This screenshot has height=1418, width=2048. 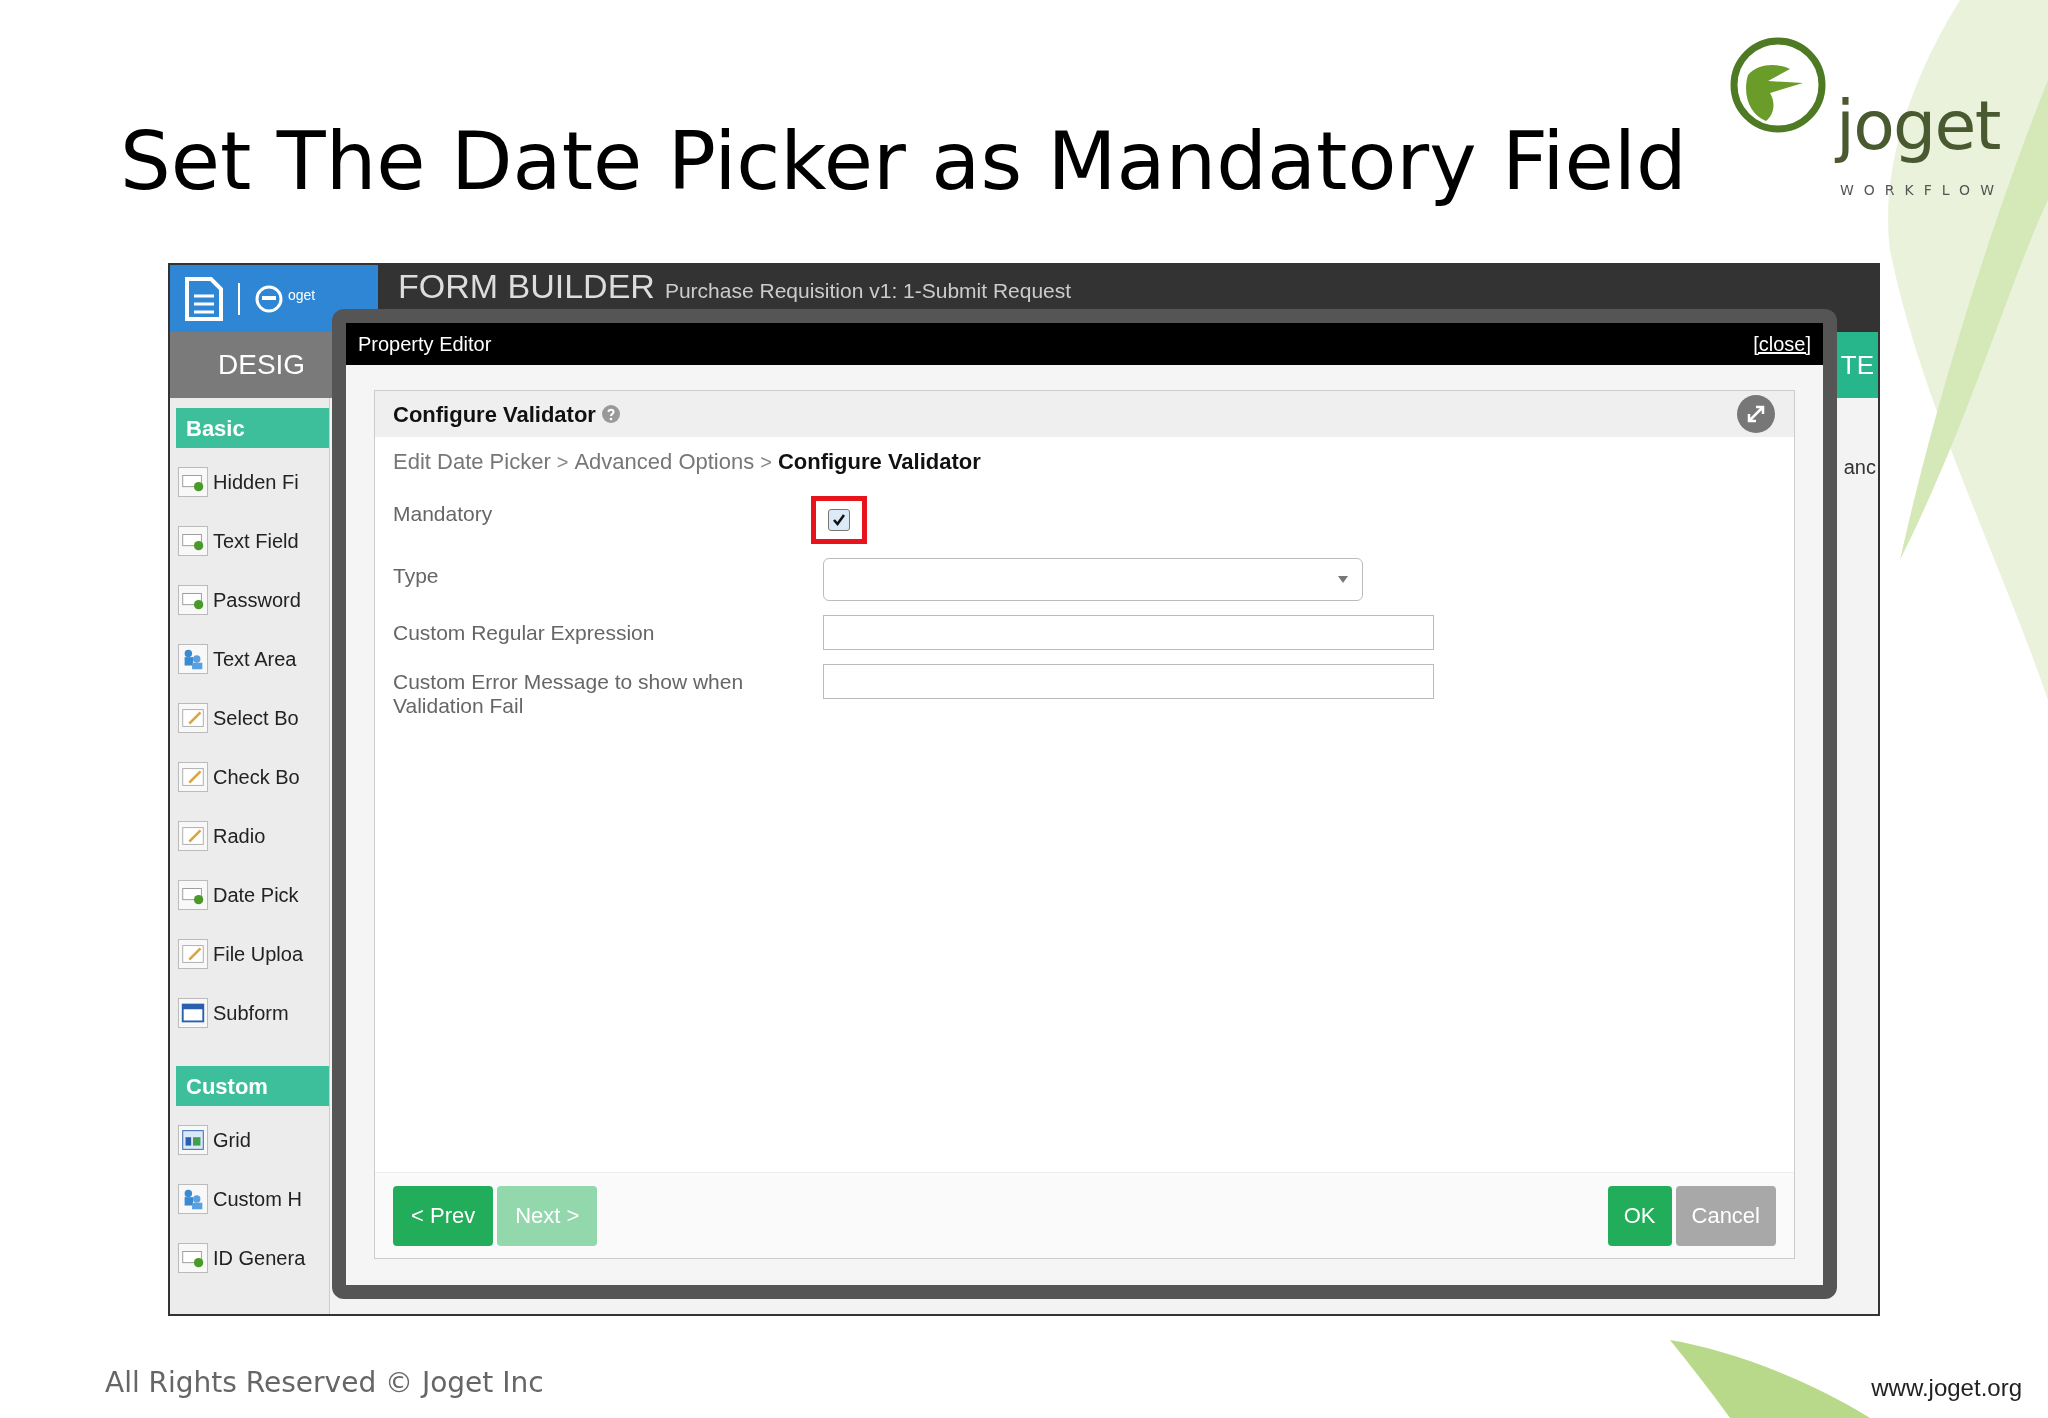 What do you see at coordinates (1782, 344) in the screenshot?
I see `close-link: [close]` at bounding box center [1782, 344].